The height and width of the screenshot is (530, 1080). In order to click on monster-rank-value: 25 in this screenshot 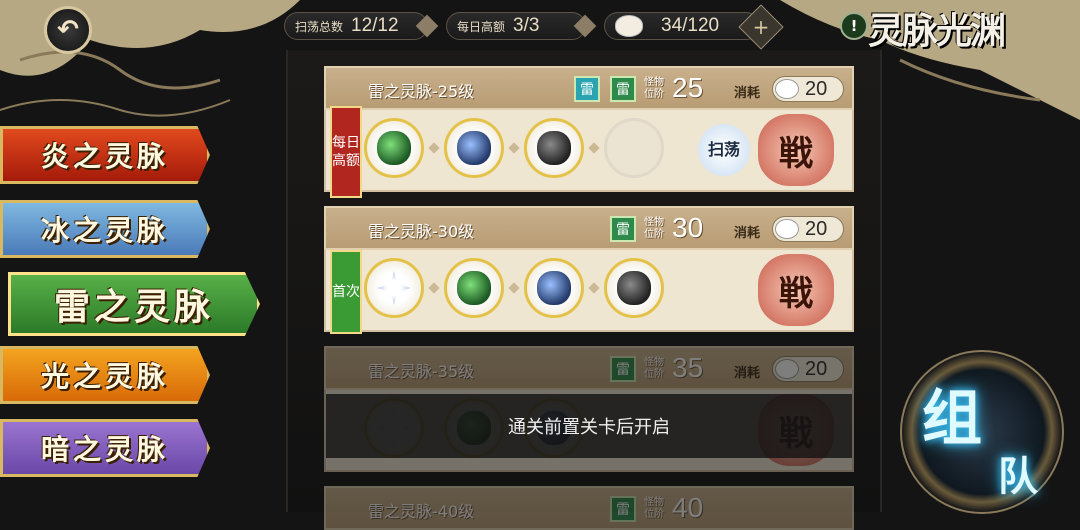, I will do `click(688, 87)`.